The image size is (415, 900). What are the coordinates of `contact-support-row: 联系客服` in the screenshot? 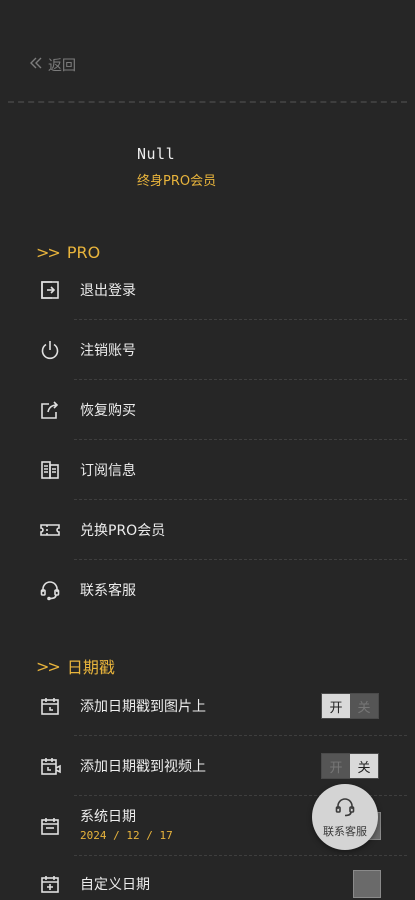 It's located at (207, 590).